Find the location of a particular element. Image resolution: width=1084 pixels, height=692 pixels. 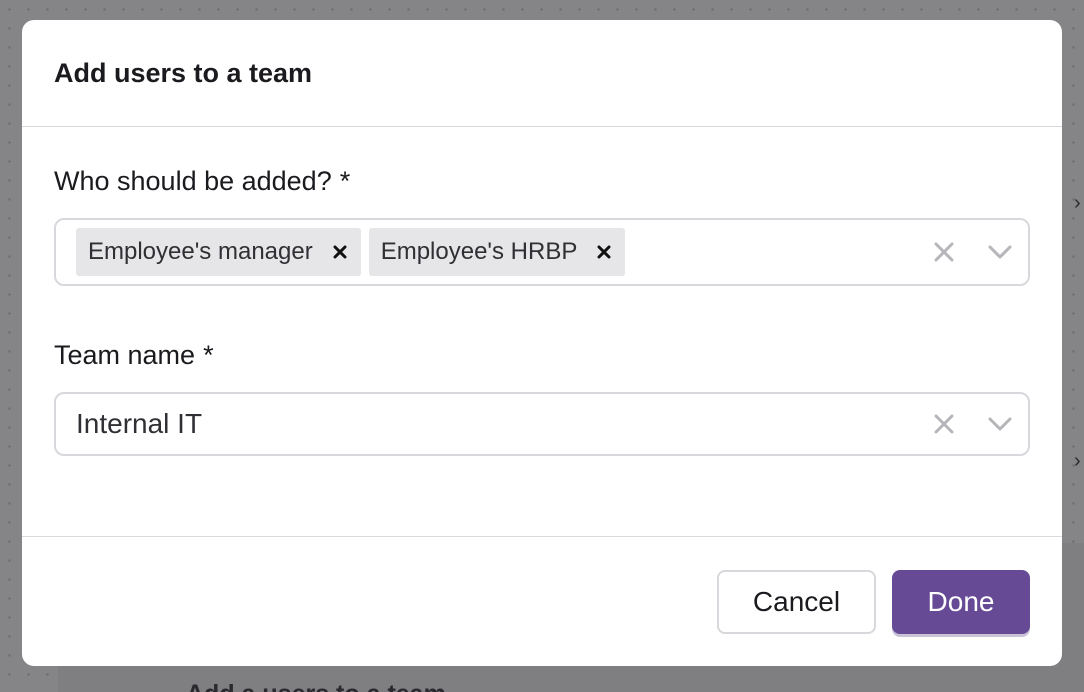

team-name-label-text: Team name is located at coordinates (125, 355).